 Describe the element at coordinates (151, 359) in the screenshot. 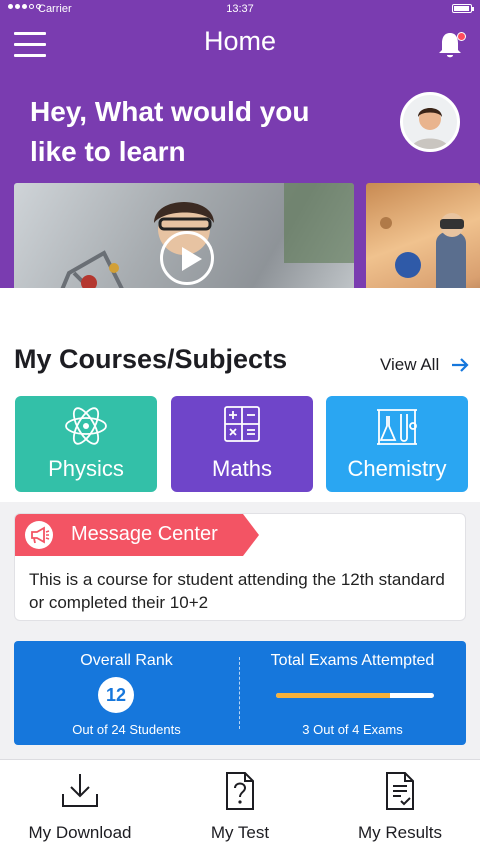

I see `section-title: My Courses/Subjects` at that location.